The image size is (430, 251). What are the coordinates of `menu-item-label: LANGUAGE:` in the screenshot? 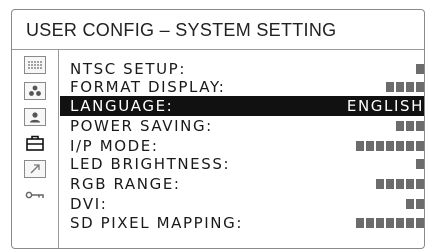 It's located at (122, 106).